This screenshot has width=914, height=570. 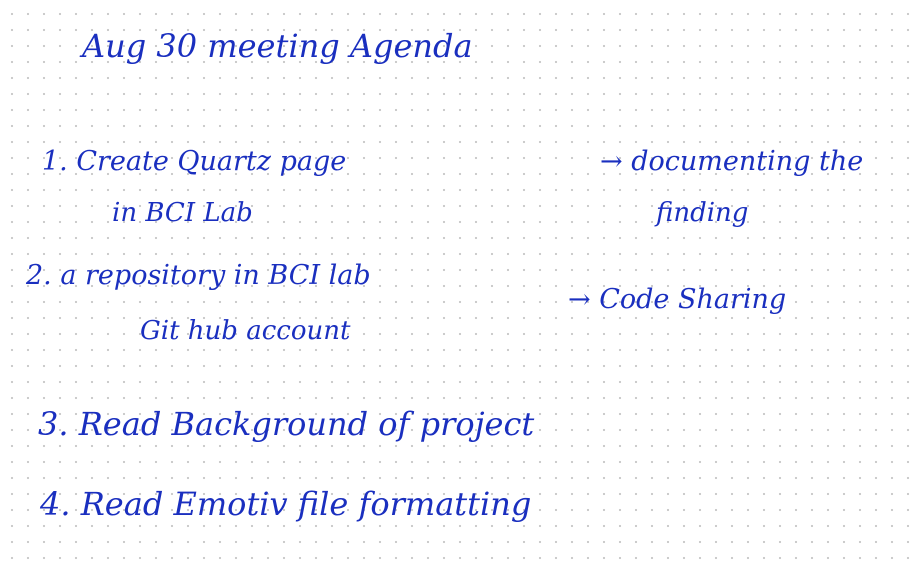 What do you see at coordinates (677, 299) in the screenshot?
I see `agenda-item-2-purpose: → Code Sharing` at bounding box center [677, 299].